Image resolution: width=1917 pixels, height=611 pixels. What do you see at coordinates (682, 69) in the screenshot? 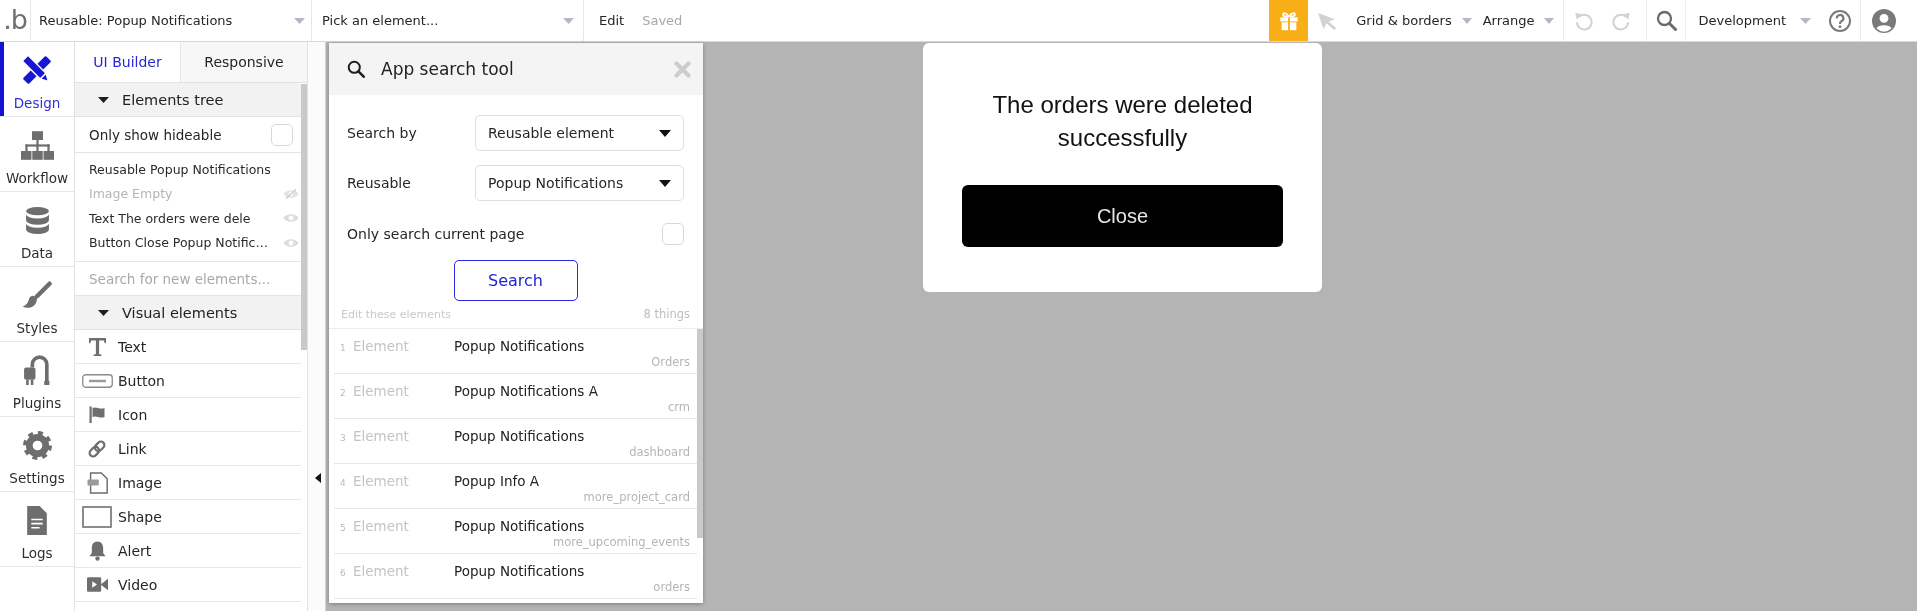
I see `close-icon` at bounding box center [682, 69].